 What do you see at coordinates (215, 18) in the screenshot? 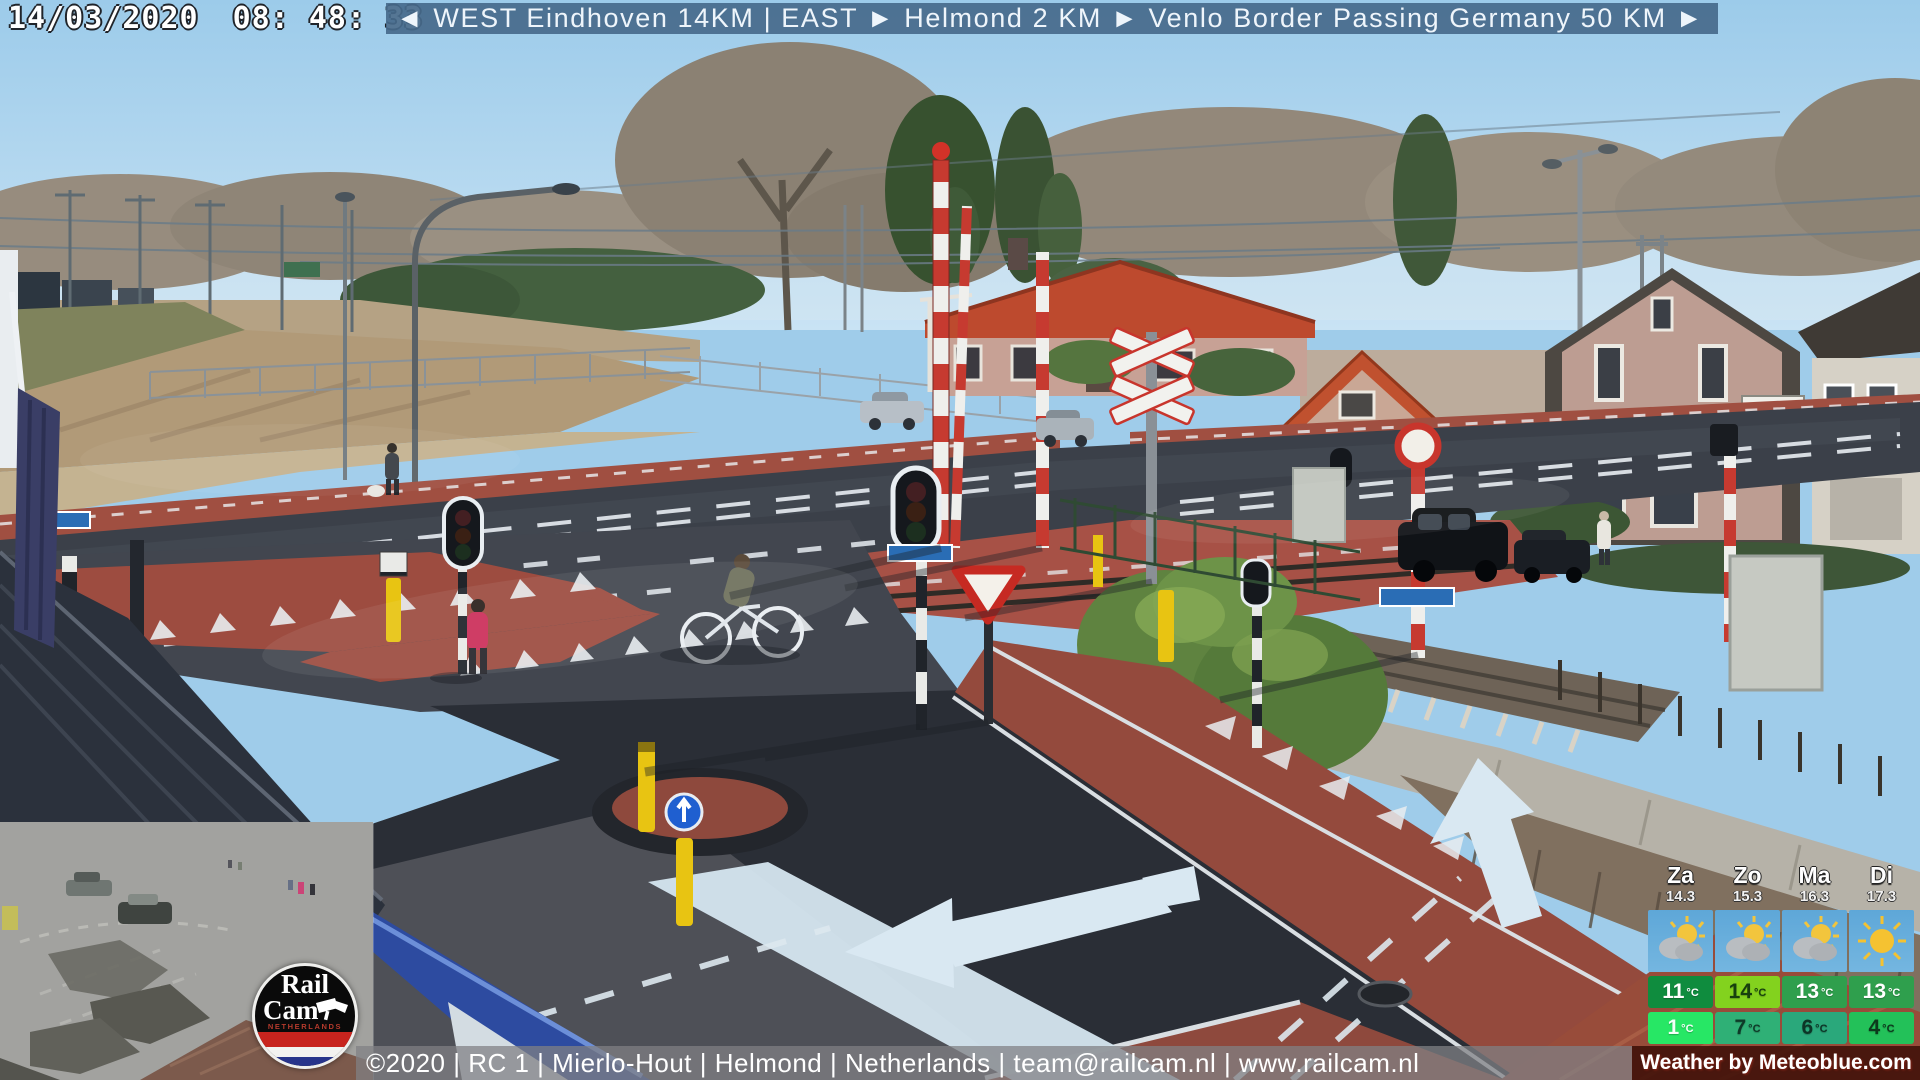
I see `timestamp-overlay: 14/03/2020 08: 48: 33` at bounding box center [215, 18].